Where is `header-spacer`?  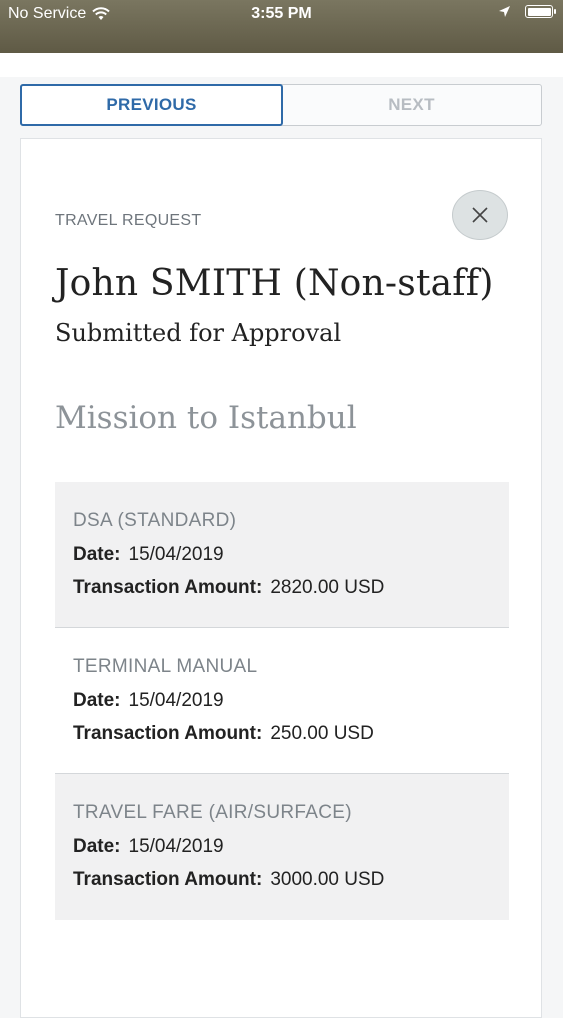 header-spacer is located at coordinates (281, 65).